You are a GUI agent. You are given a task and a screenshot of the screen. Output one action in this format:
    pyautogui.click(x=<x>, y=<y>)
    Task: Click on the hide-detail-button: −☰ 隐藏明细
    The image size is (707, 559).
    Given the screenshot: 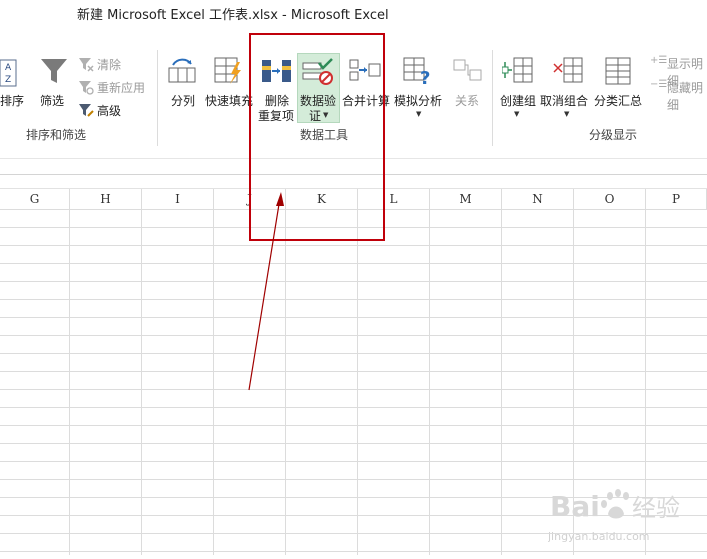 What is the action you would take?
    pyautogui.click(x=678, y=95)
    